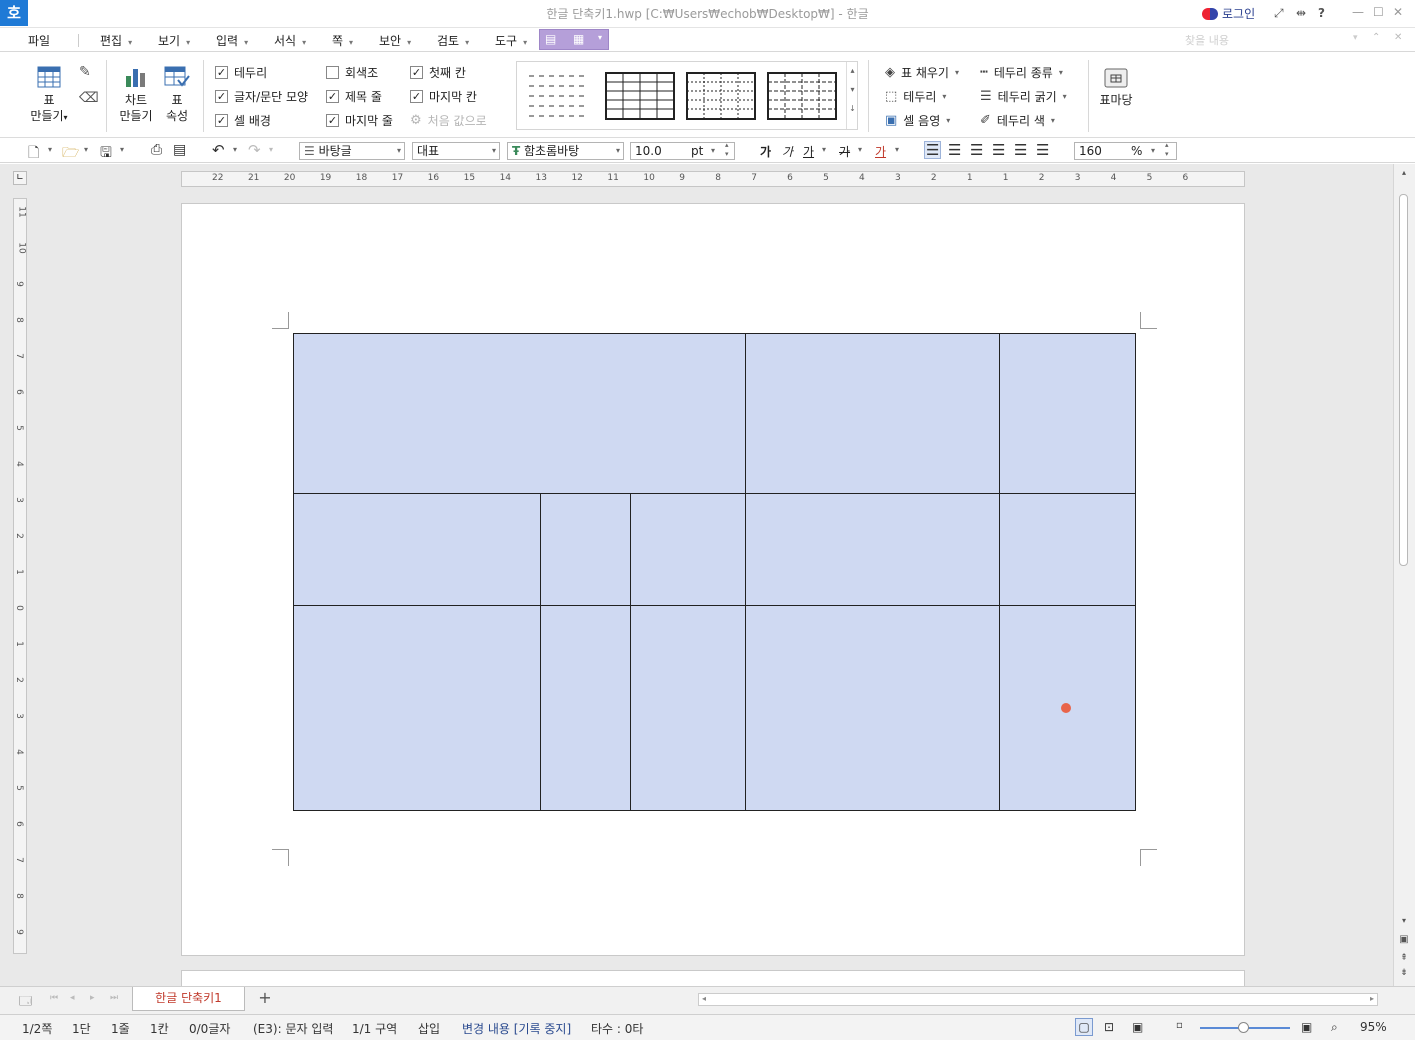 Image resolution: width=1415 pixels, height=1040 pixels. Describe the element at coordinates (1358, 12) in the screenshot. I see `minimize-icon: —` at that location.